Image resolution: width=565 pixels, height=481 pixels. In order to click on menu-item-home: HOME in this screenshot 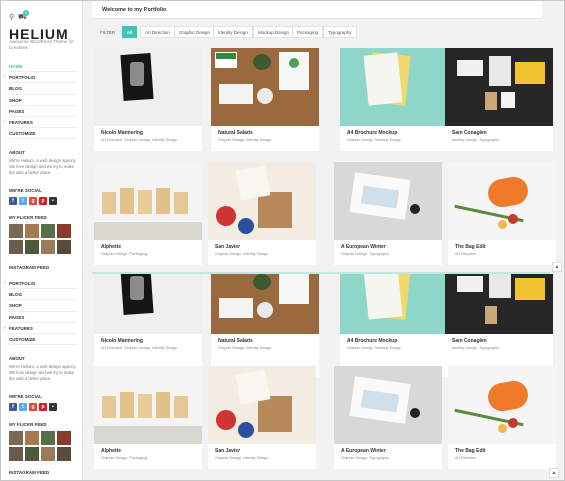, I will do `click(43, 67)`.